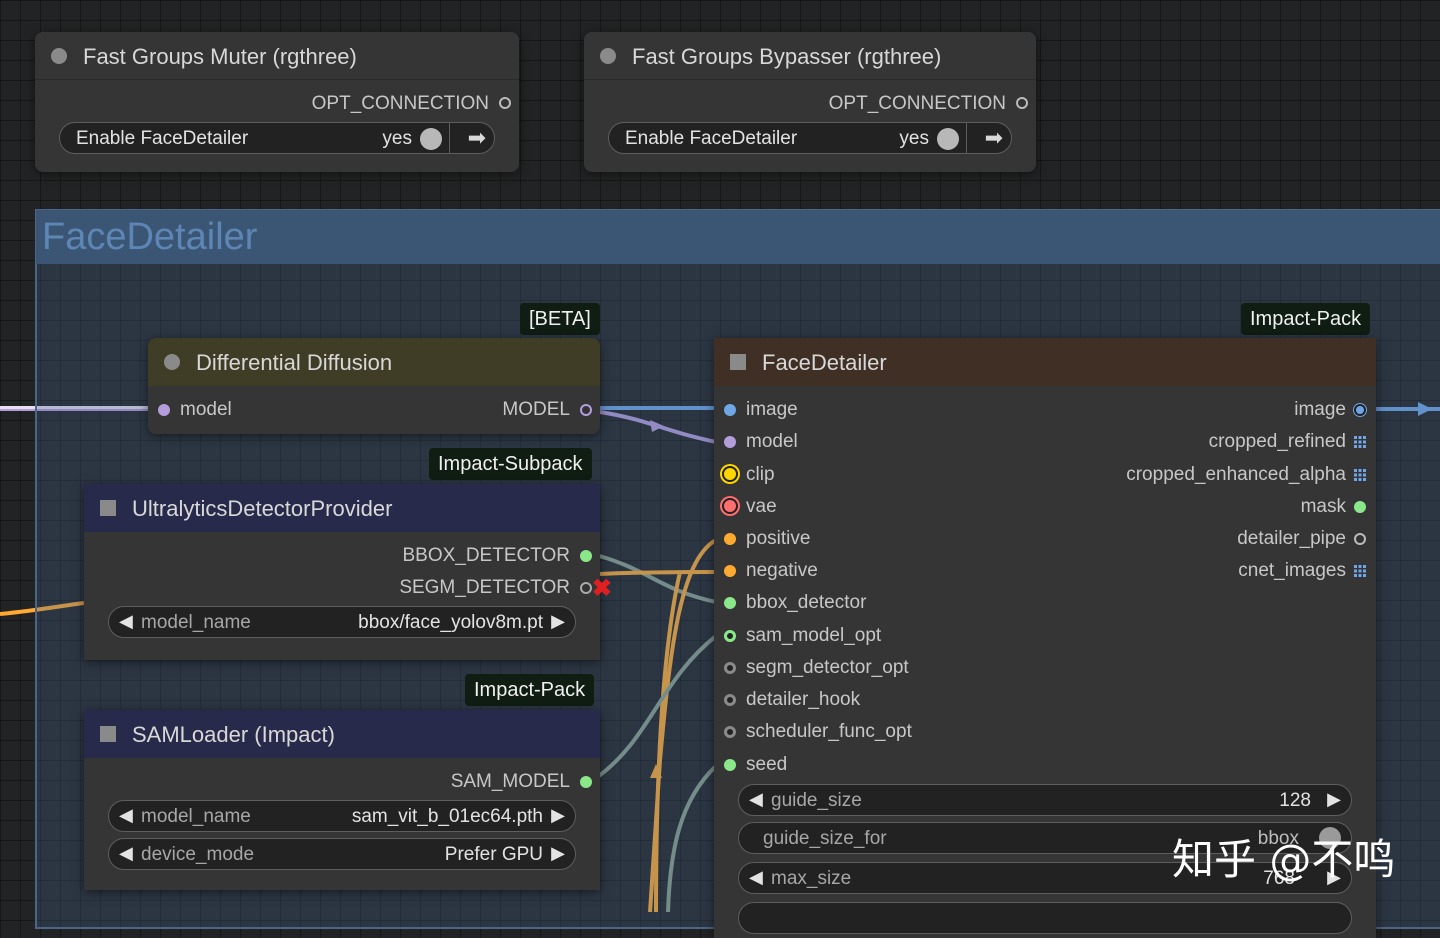 This screenshot has height=938, width=1440. Describe the element at coordinates (1045, 918) in the screenshot. I see `next-widget-partial` at that location.